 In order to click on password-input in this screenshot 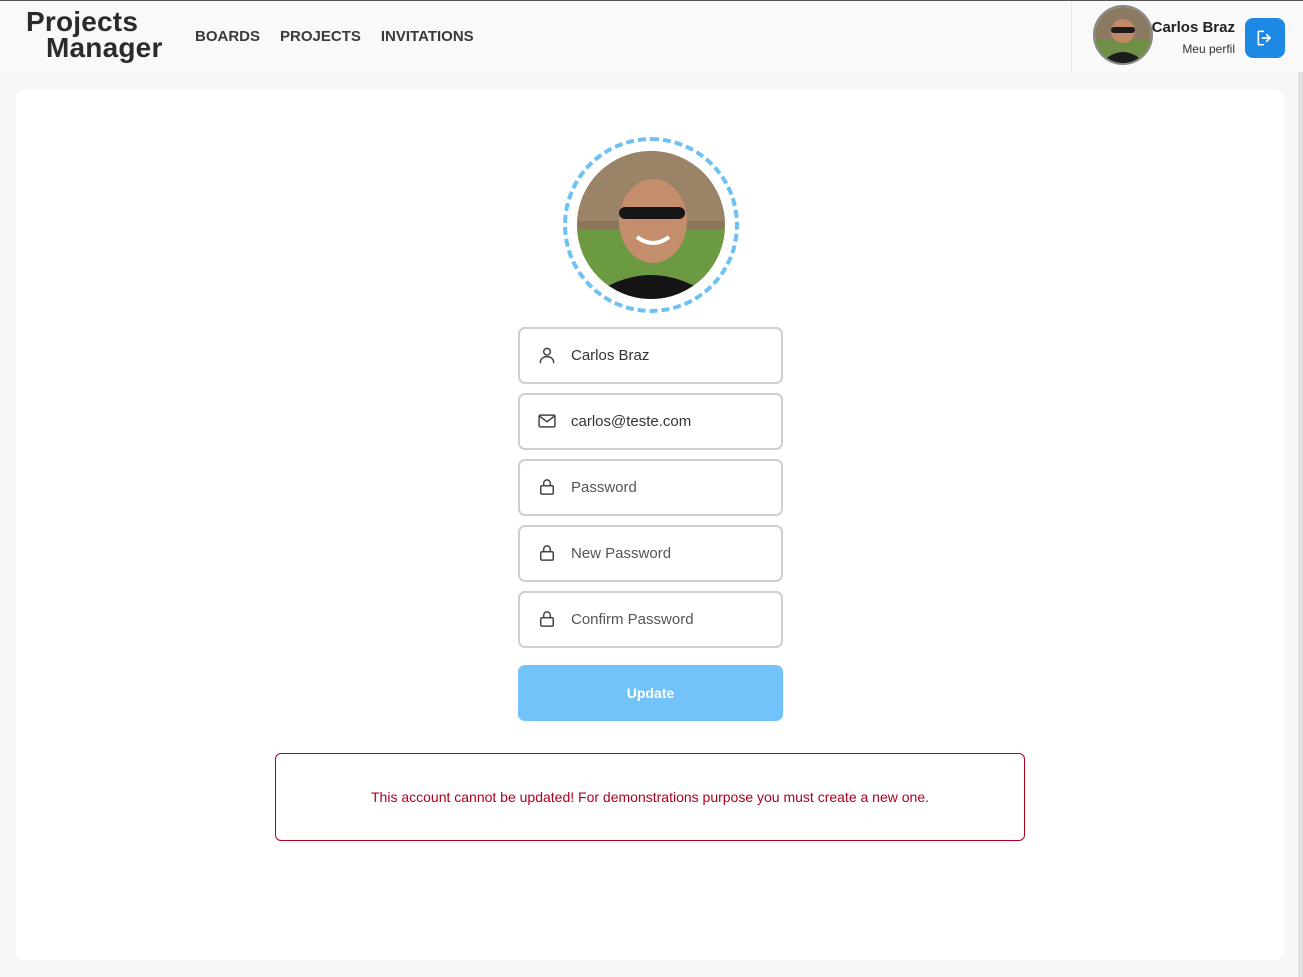, I will do `click(671, 487)`.